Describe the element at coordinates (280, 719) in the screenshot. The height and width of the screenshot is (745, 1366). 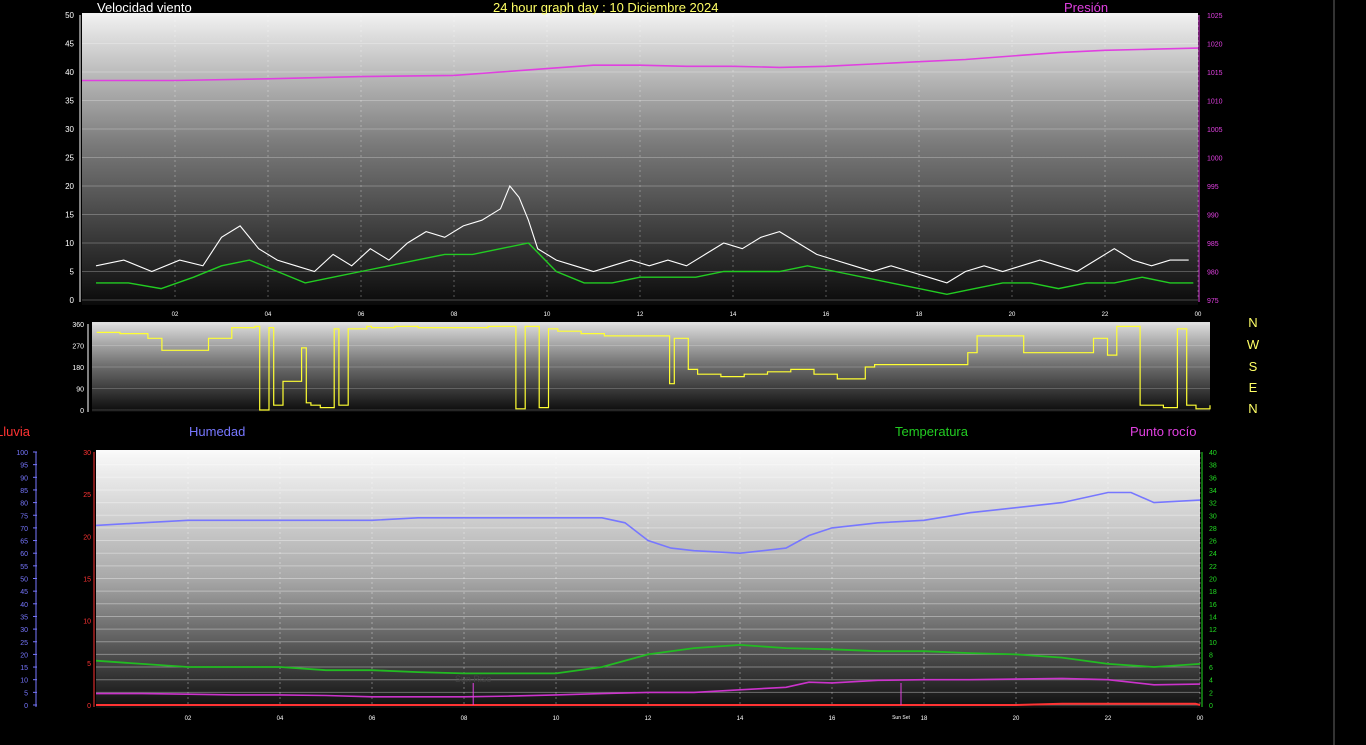
I see `lower-x-tick: 04` at that location.